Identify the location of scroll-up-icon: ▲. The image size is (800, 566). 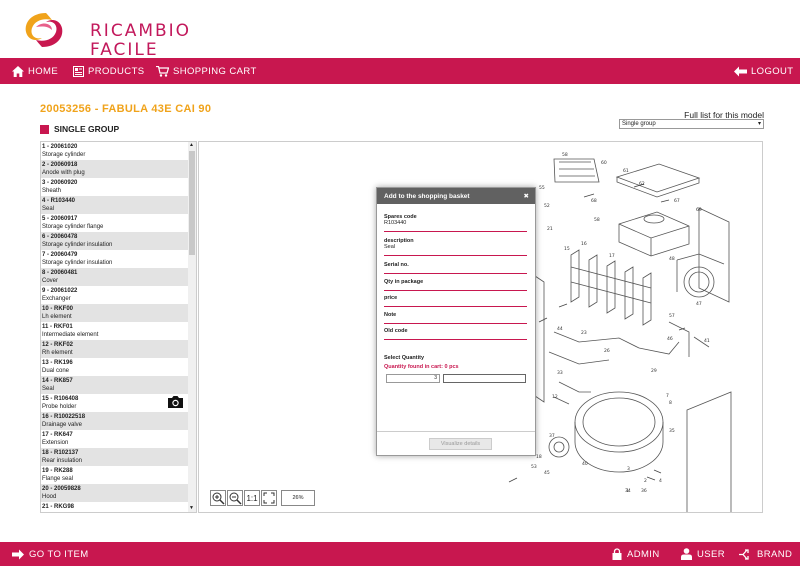
(191, 145).